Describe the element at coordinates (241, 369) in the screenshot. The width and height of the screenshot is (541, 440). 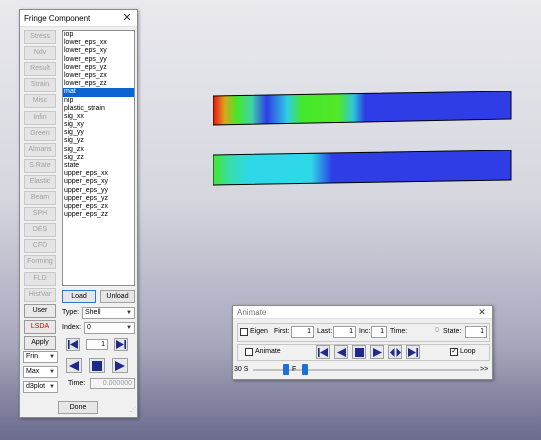
I see `speed-label: 30 S` at that location.